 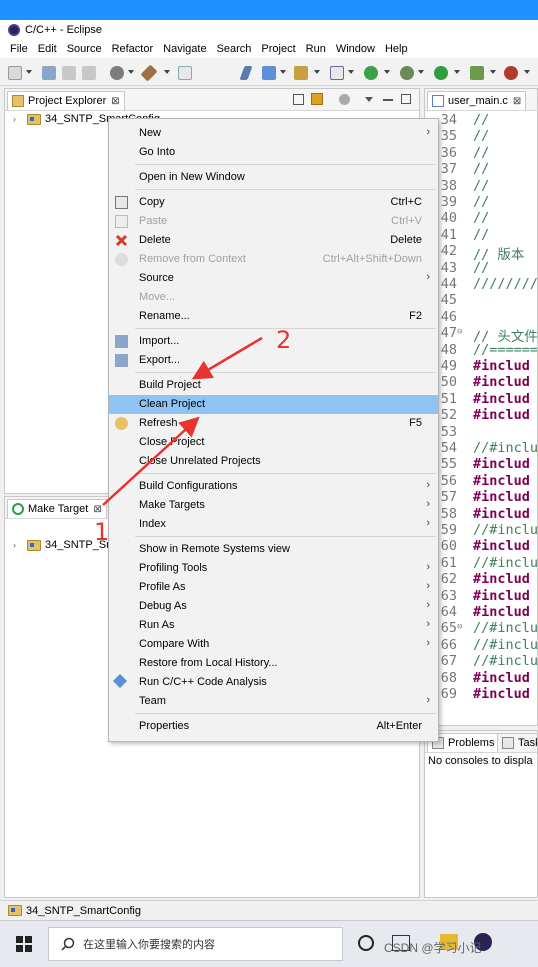 I want to click on debug-tool-icon, so click(x=246, y=73).